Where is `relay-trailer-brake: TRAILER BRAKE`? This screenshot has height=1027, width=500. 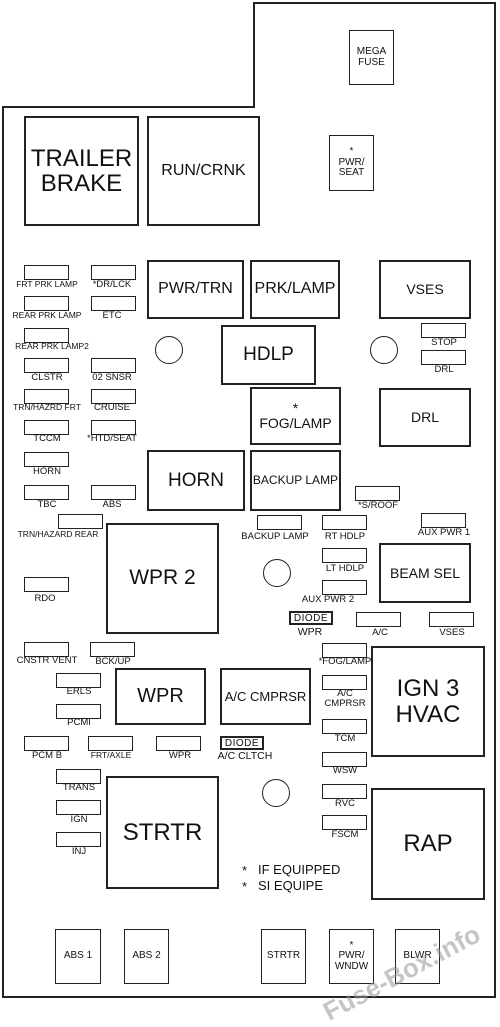 relay-trailer-brake: TRAILER BRAKE is located at coordinates (81, 171).